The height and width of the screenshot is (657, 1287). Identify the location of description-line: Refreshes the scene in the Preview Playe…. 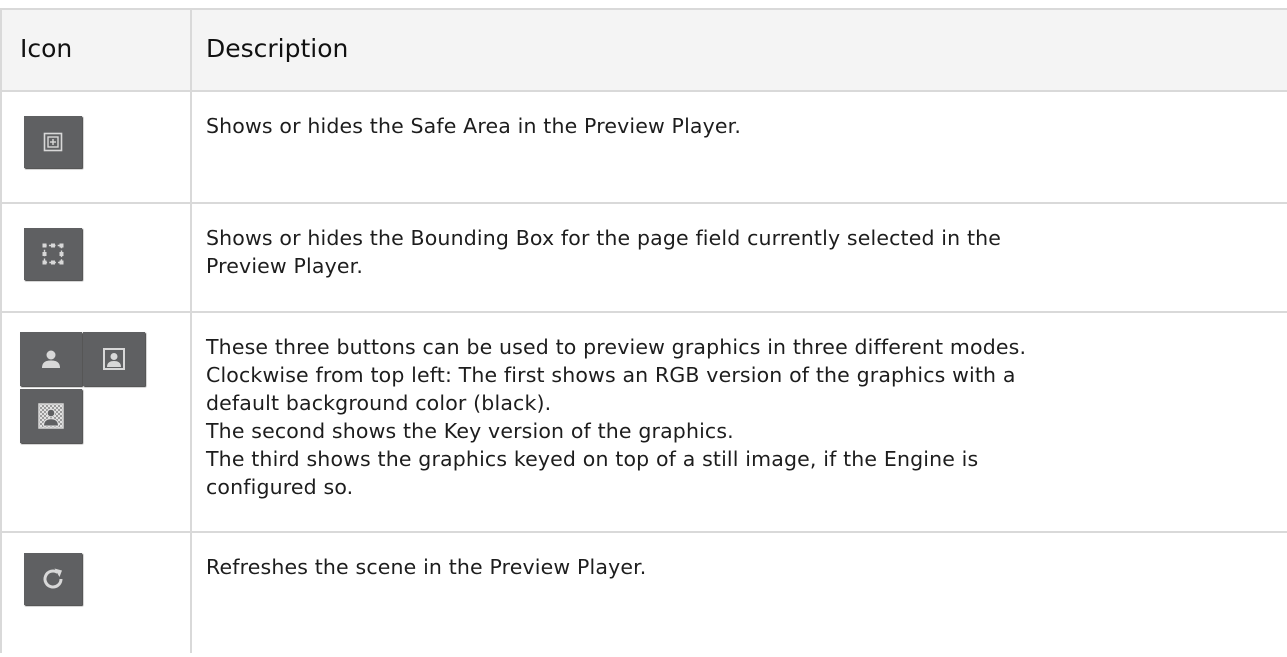
(426, 567).